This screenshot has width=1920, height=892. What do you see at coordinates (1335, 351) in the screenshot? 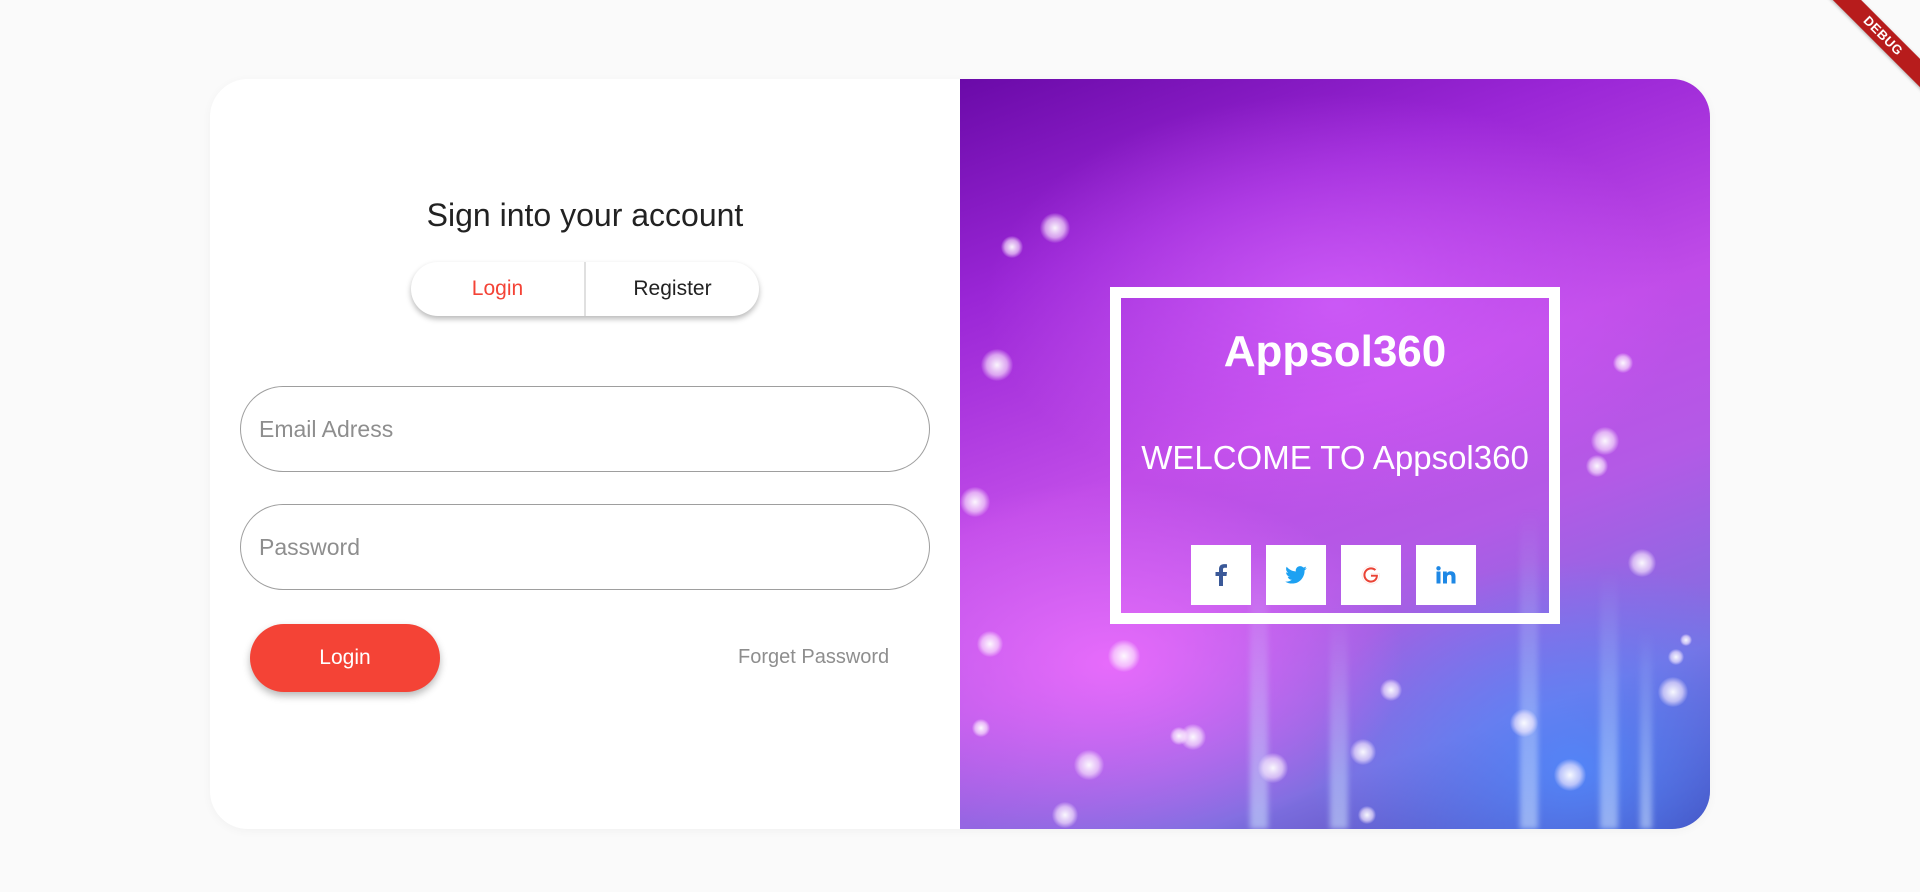
I see `brand-name: Appsol360` at bounding box center [1335, 351].